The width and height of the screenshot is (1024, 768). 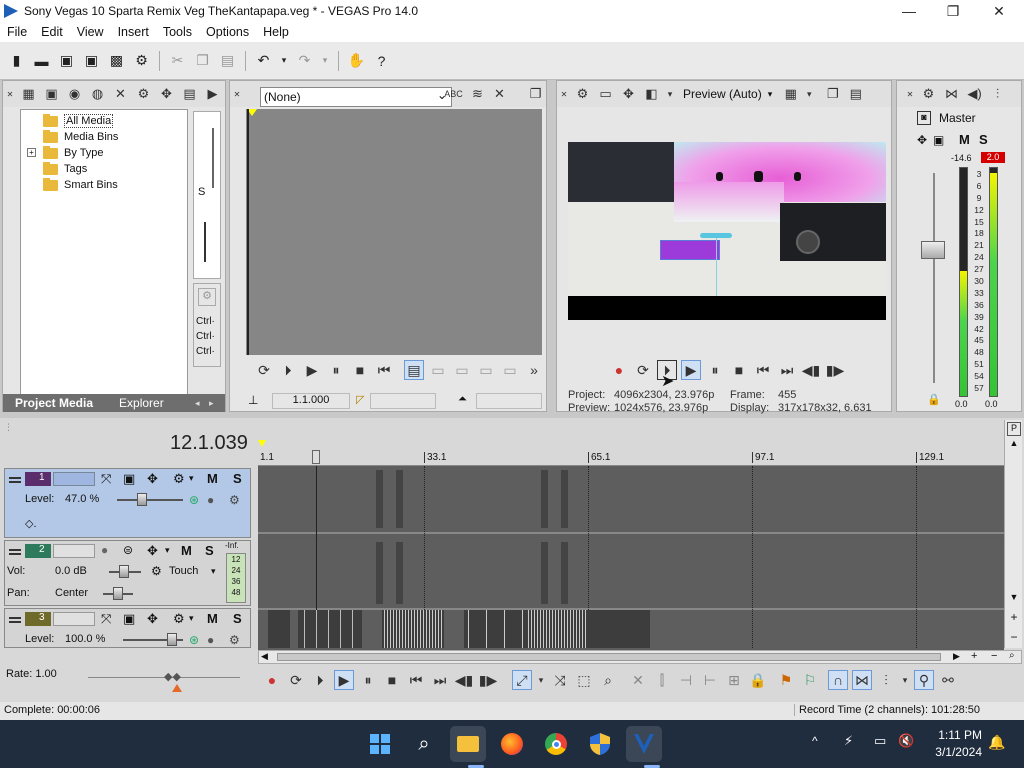 I want to click on next-frame-icon: ▮▶, so click(x=835, y=370).